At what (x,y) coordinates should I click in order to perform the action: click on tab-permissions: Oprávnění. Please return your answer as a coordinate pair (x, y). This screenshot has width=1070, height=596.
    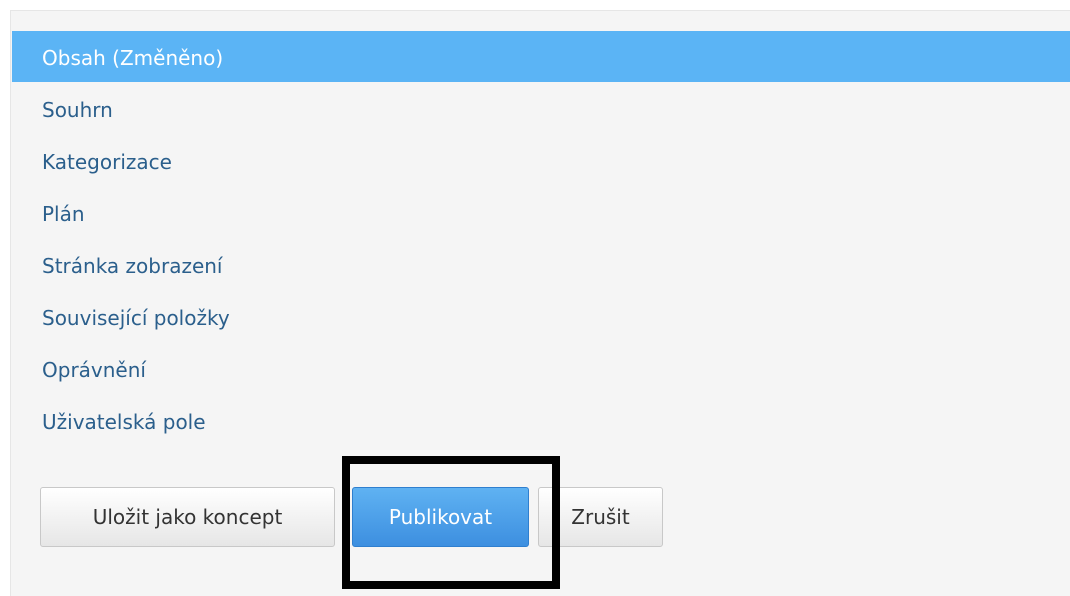
    Looking at the image, I should click on (541, 368).